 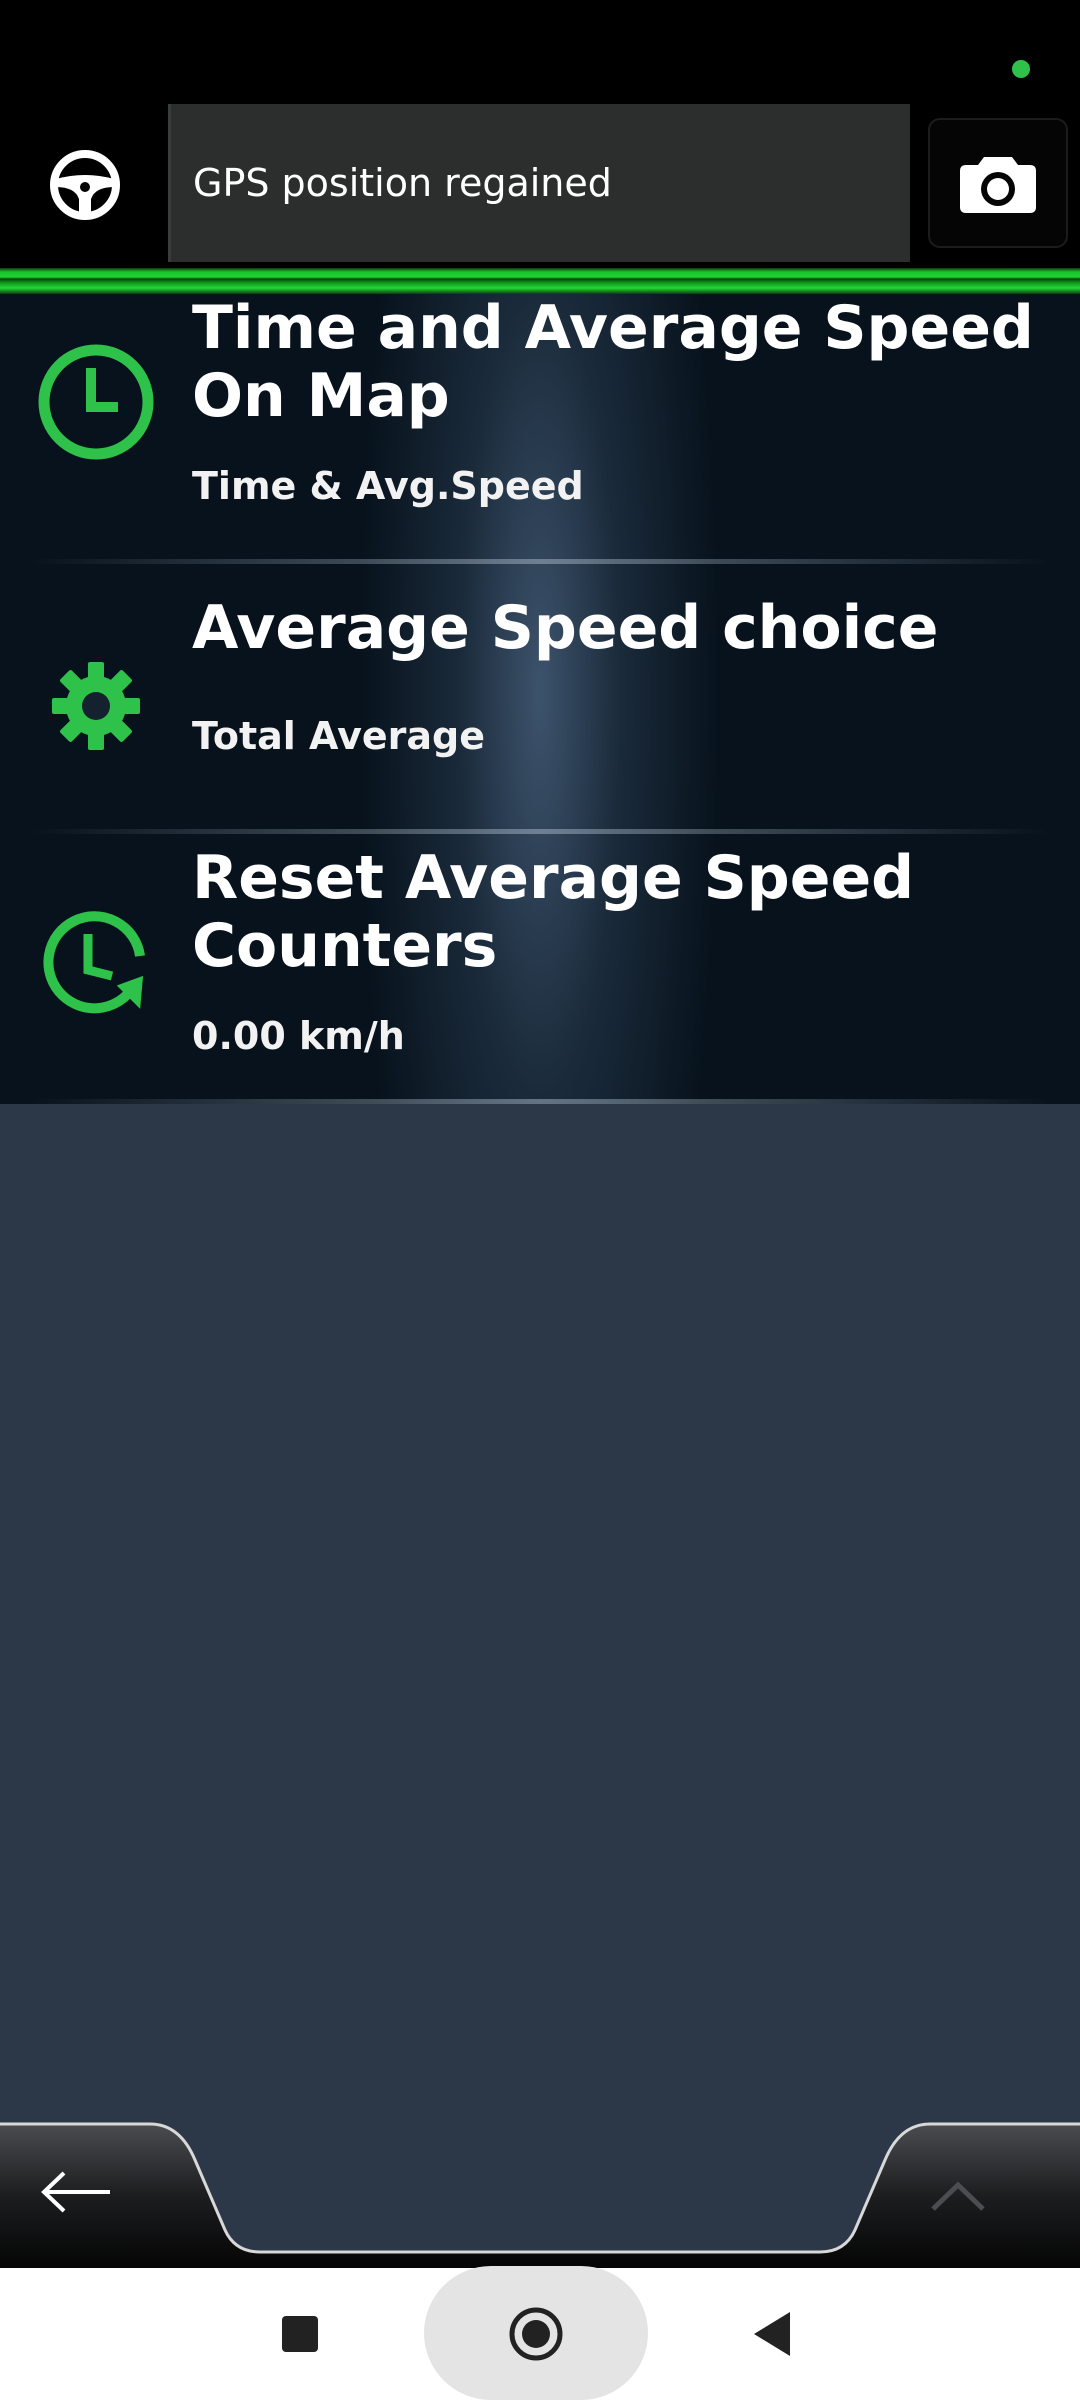 I want to click on setting-value: Time & Avg.Speed, so click(x=388, y=486).